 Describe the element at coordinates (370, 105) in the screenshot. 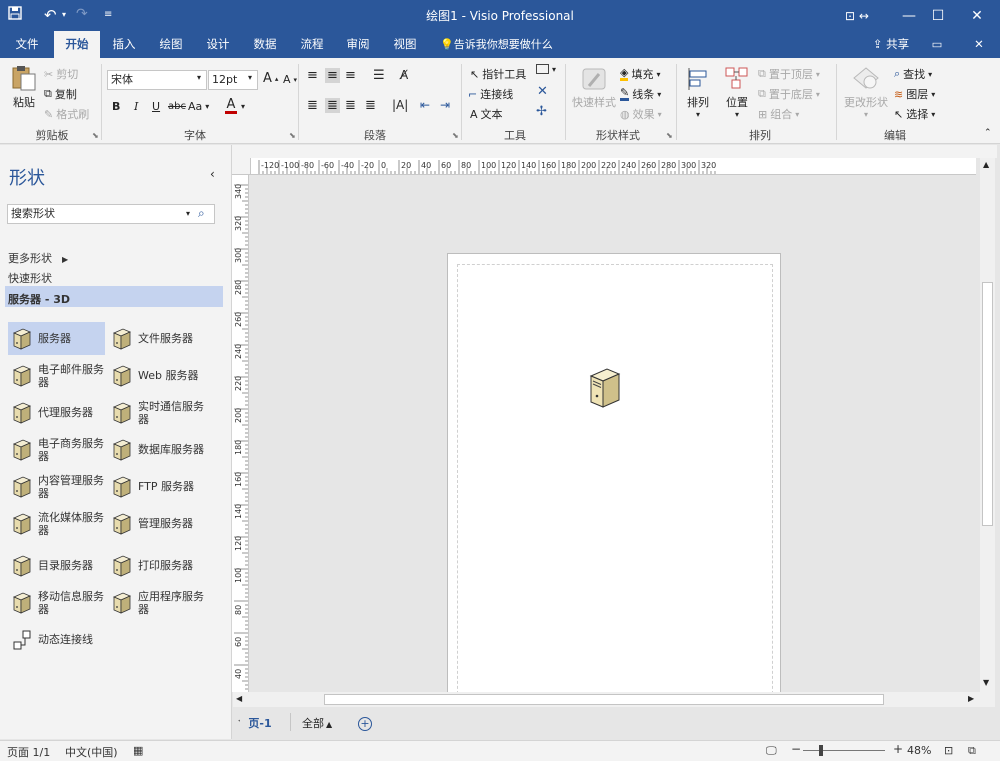

I see `justify-icon: ≣` at that location.